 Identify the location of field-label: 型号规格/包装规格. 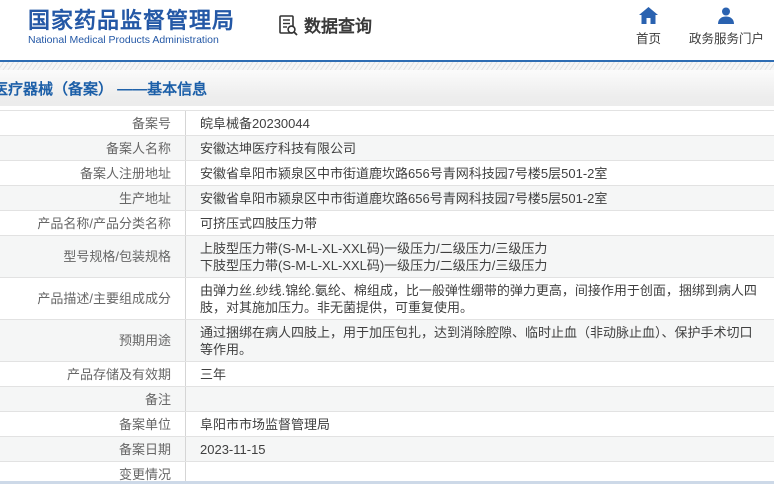
(92, 256).